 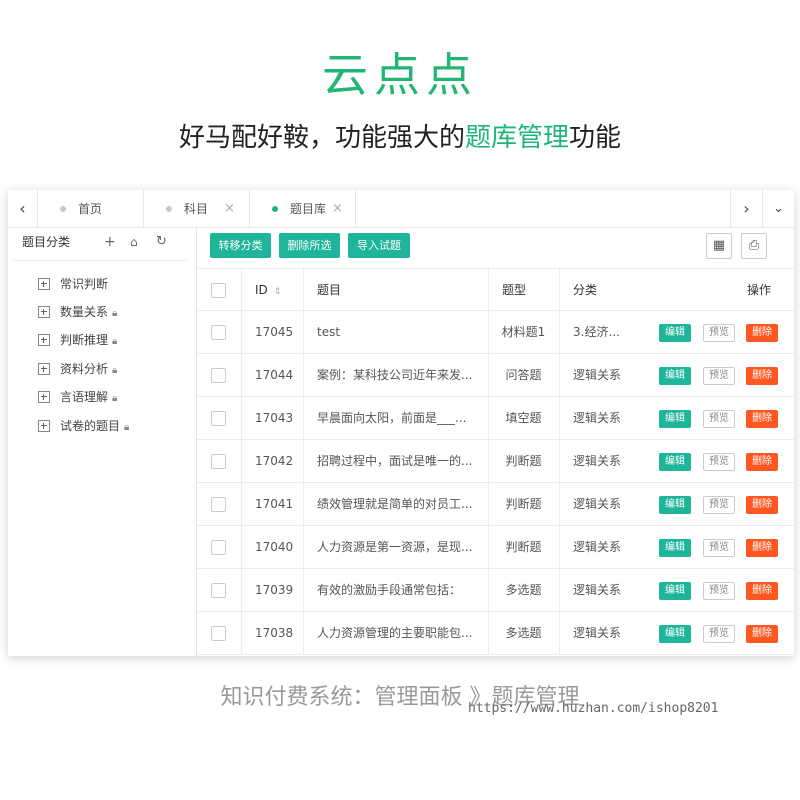 I want to click on refresh-icon: ↻, so click(x=161, y=242).